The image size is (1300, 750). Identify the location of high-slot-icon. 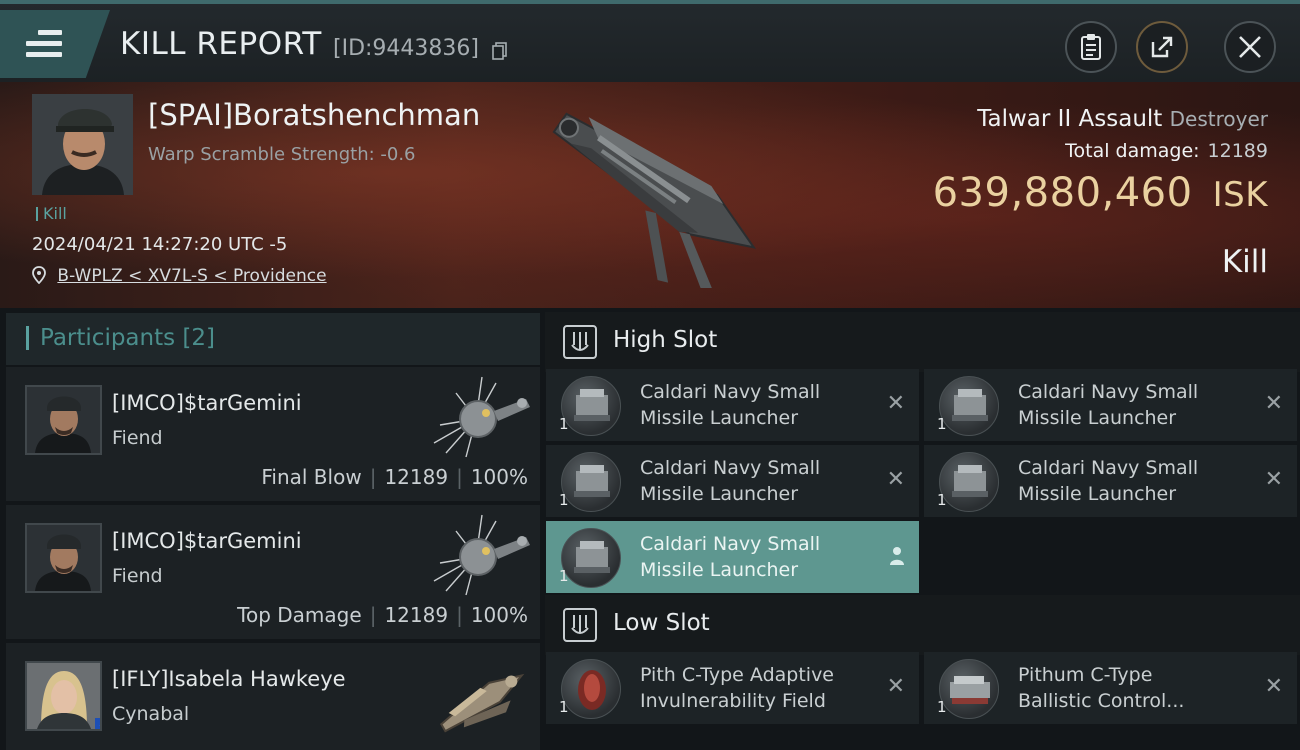
(580, 342).